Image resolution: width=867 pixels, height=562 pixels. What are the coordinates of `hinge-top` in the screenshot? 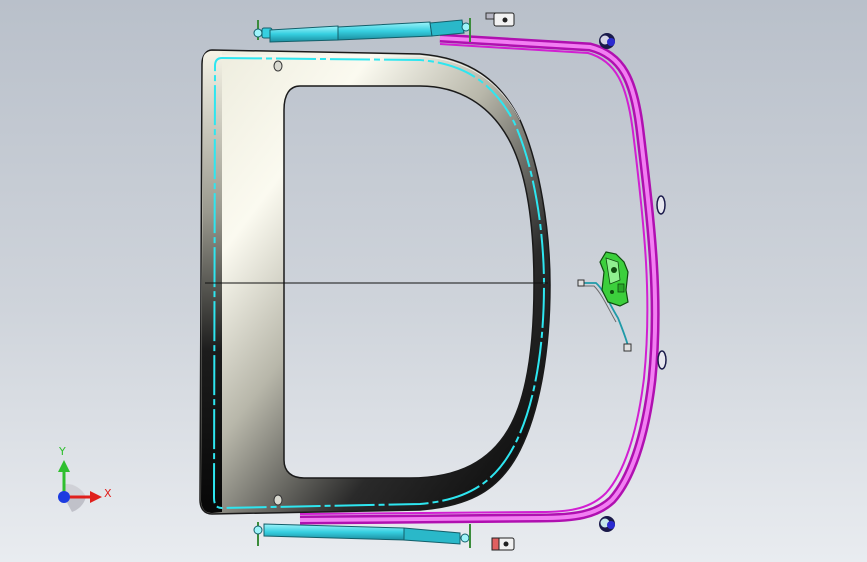 It's located at (607, 41).